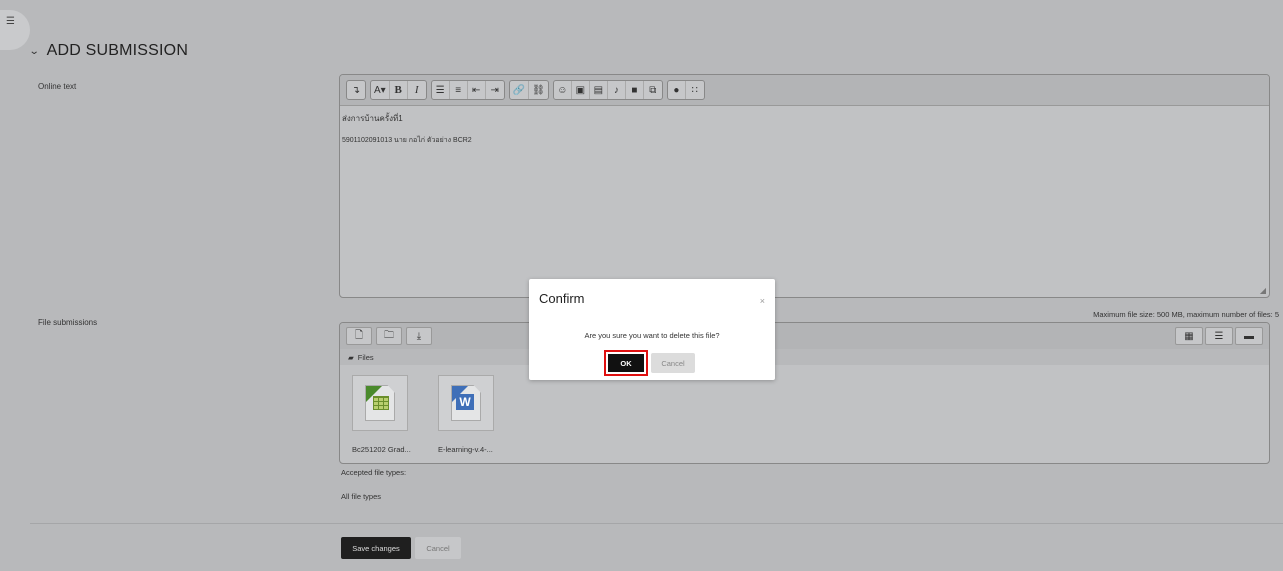 The image size is (1283, 571). I want to click on manage-files-icon: ⧉, so click(653, 90).